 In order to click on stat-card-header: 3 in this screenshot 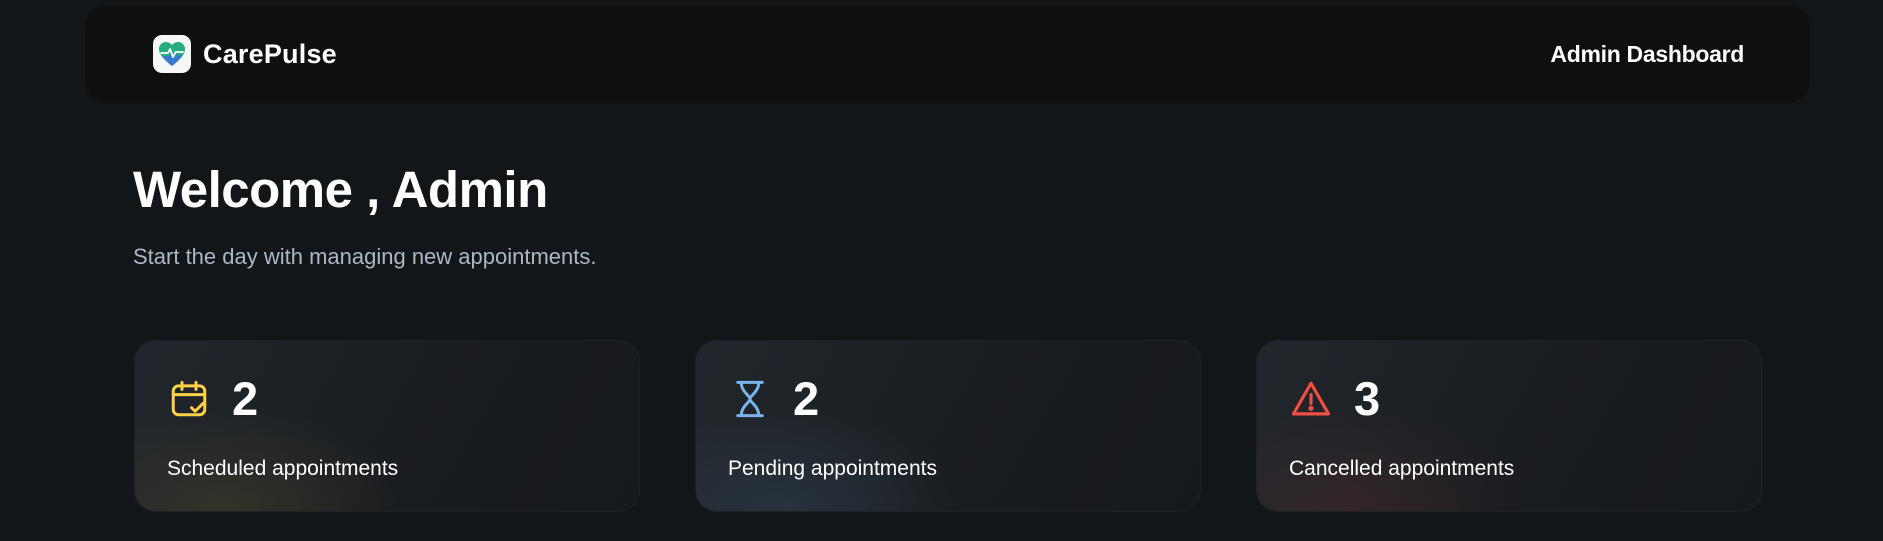, I will do `click(1335, 398)`.